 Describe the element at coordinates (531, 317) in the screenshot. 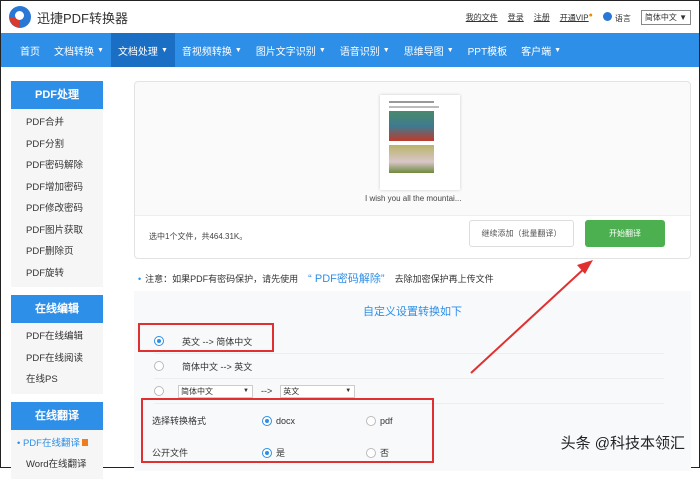

I see `red-arrow-annotation` at that location.